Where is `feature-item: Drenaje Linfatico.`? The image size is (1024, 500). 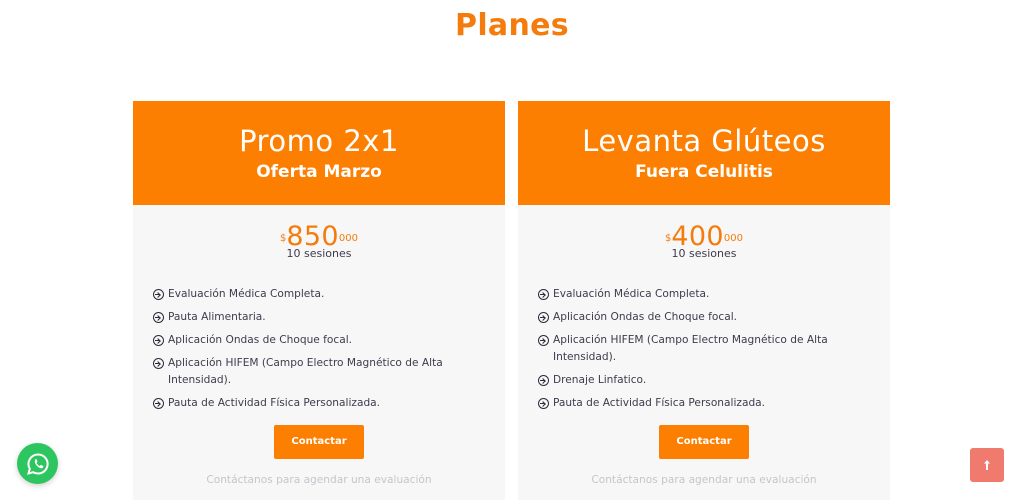 feature-item: Drenaje Linfatico. is located at coordinates (699, 380).